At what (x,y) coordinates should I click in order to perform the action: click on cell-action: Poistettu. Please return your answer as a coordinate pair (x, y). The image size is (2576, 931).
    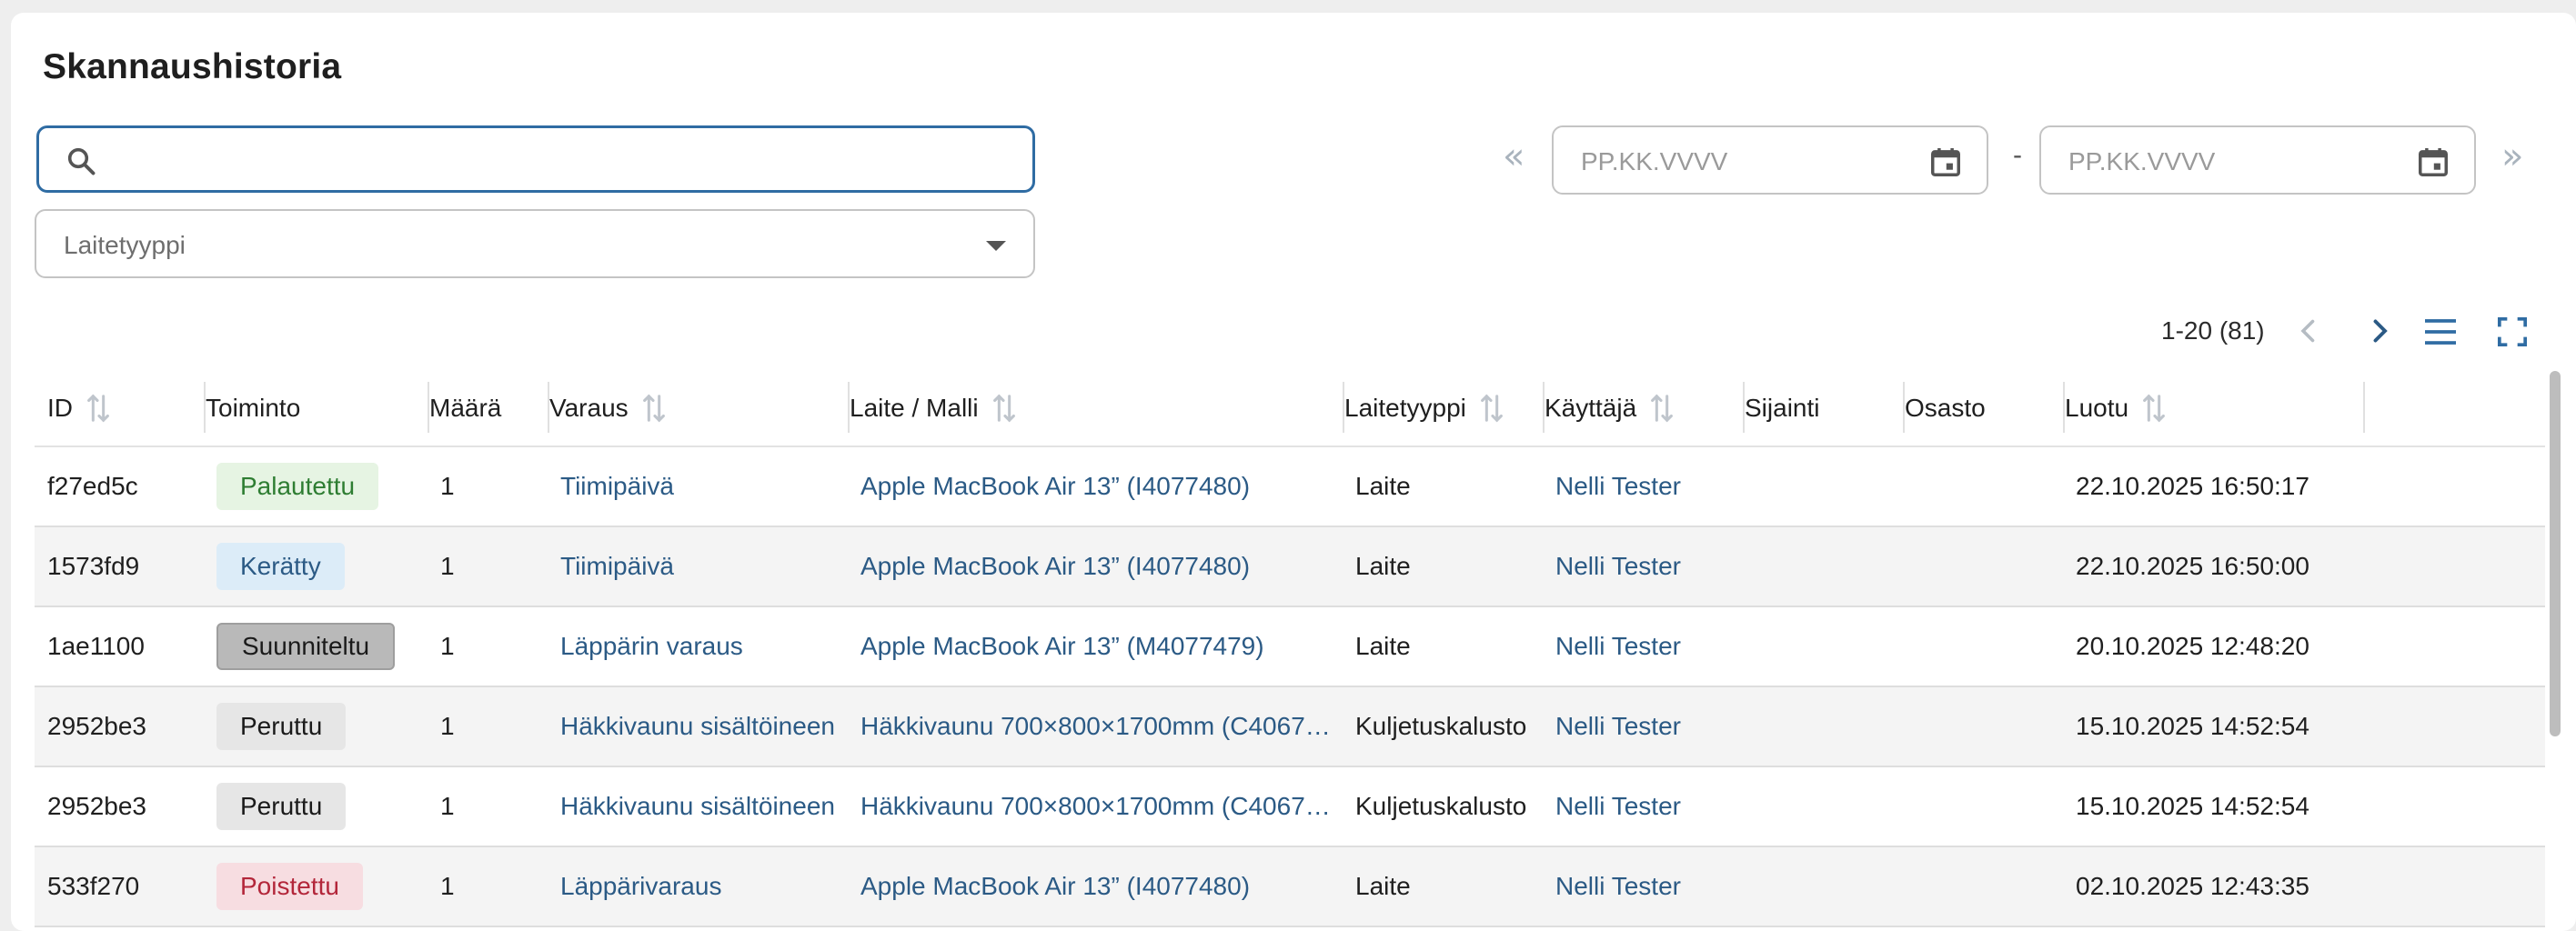
    Looking at the image, I should click on (313, 886).